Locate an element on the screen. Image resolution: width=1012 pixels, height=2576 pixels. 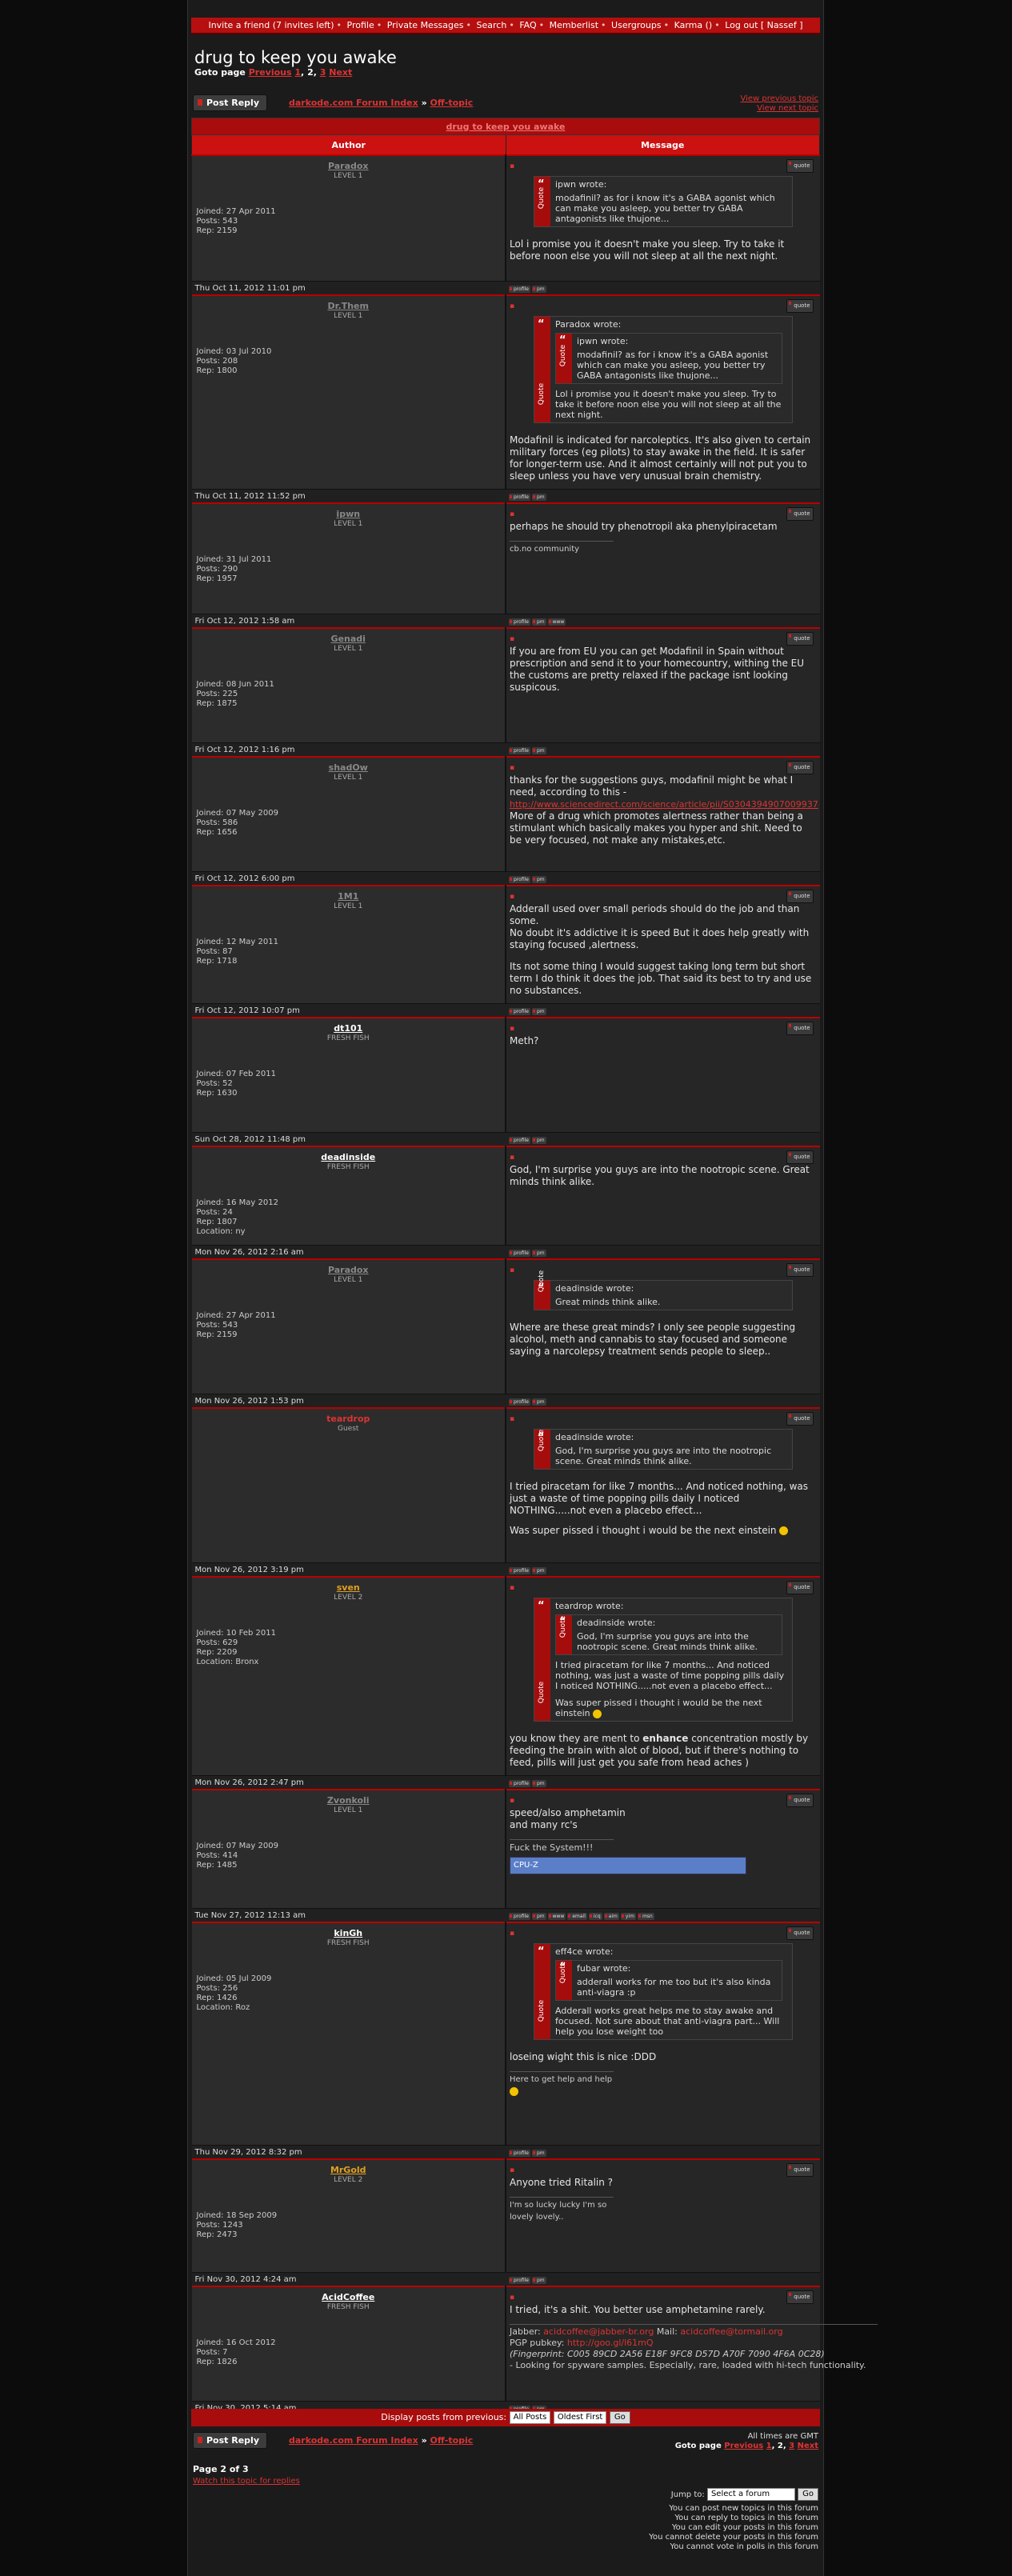
author-name: dt101 is located at coordinates (349, 1028).